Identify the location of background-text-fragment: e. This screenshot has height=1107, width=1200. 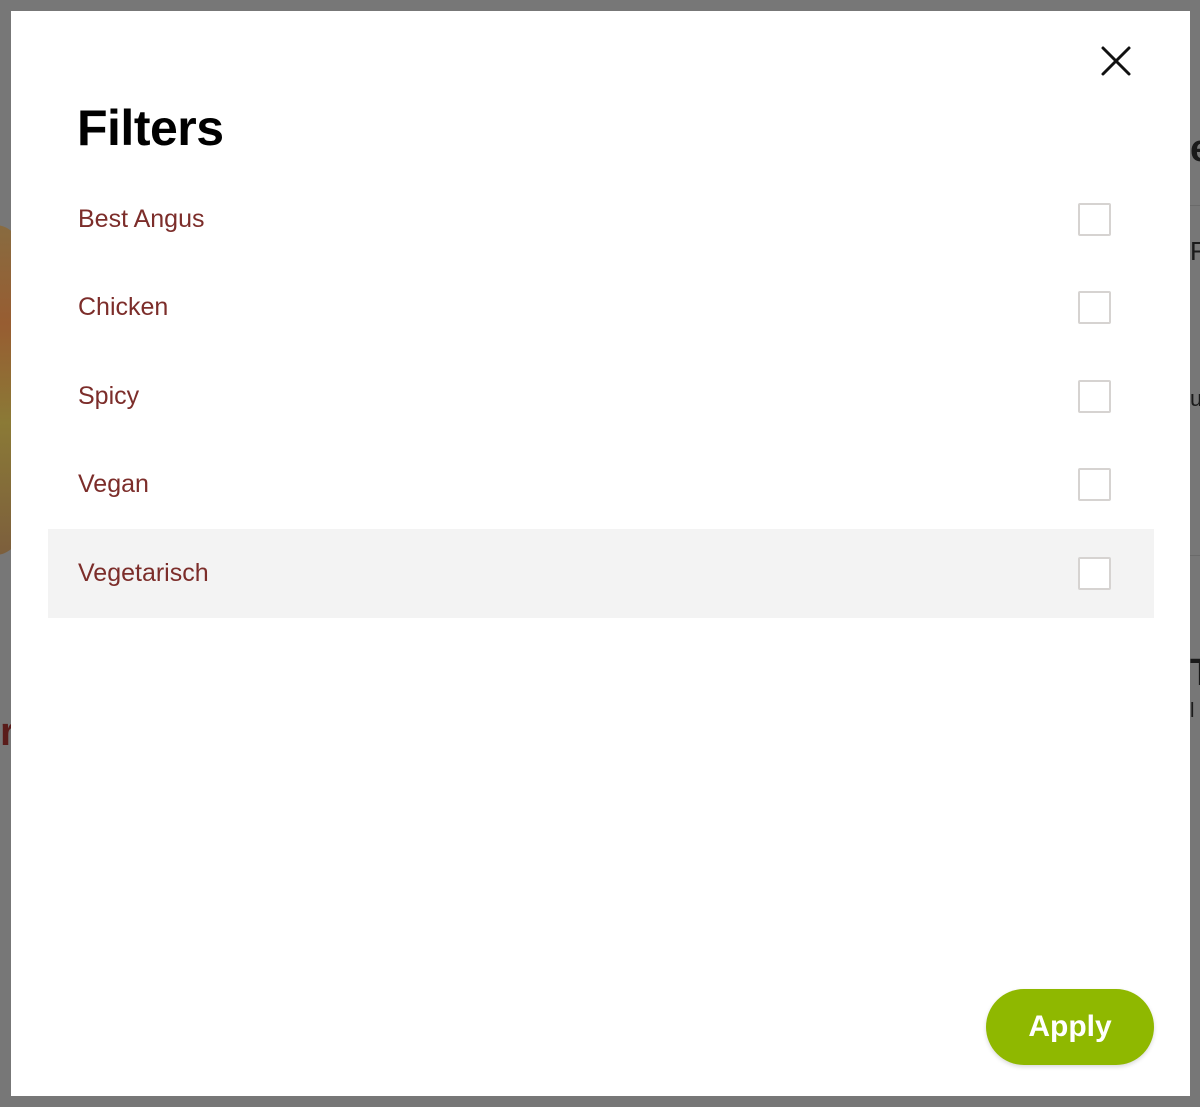
(1195, 149).